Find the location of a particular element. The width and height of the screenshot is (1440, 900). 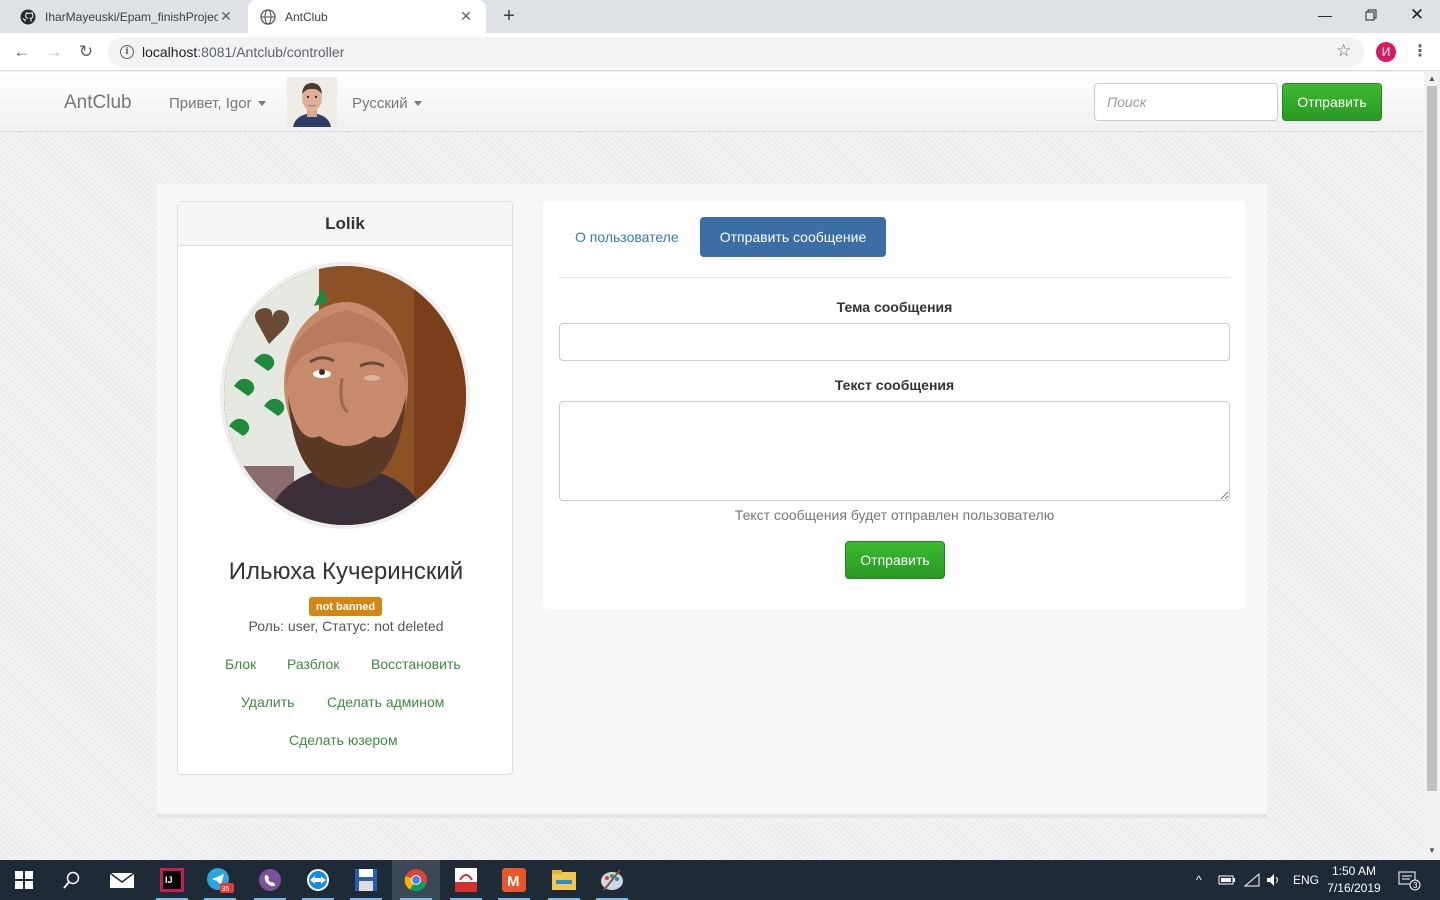

page-scrollbar: ▲ ▼ is located at coordinates (1432, 466).